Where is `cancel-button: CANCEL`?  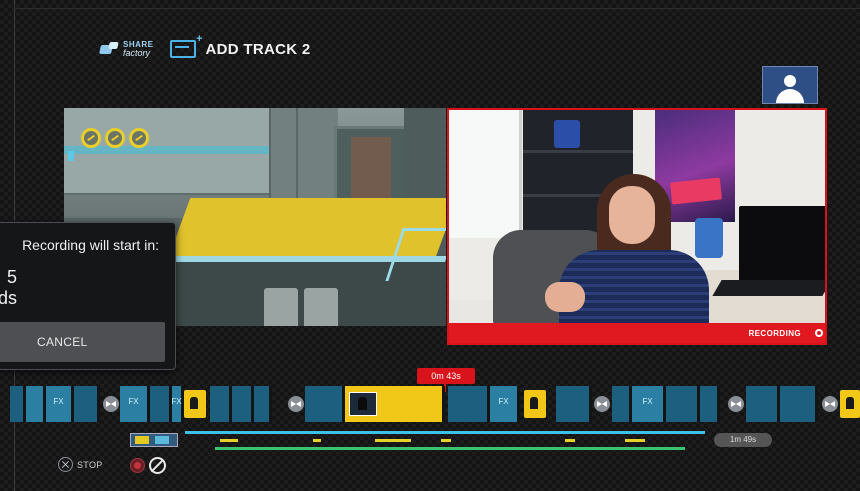
cancel-button: CANCEL is located at coordinates (82, 342).